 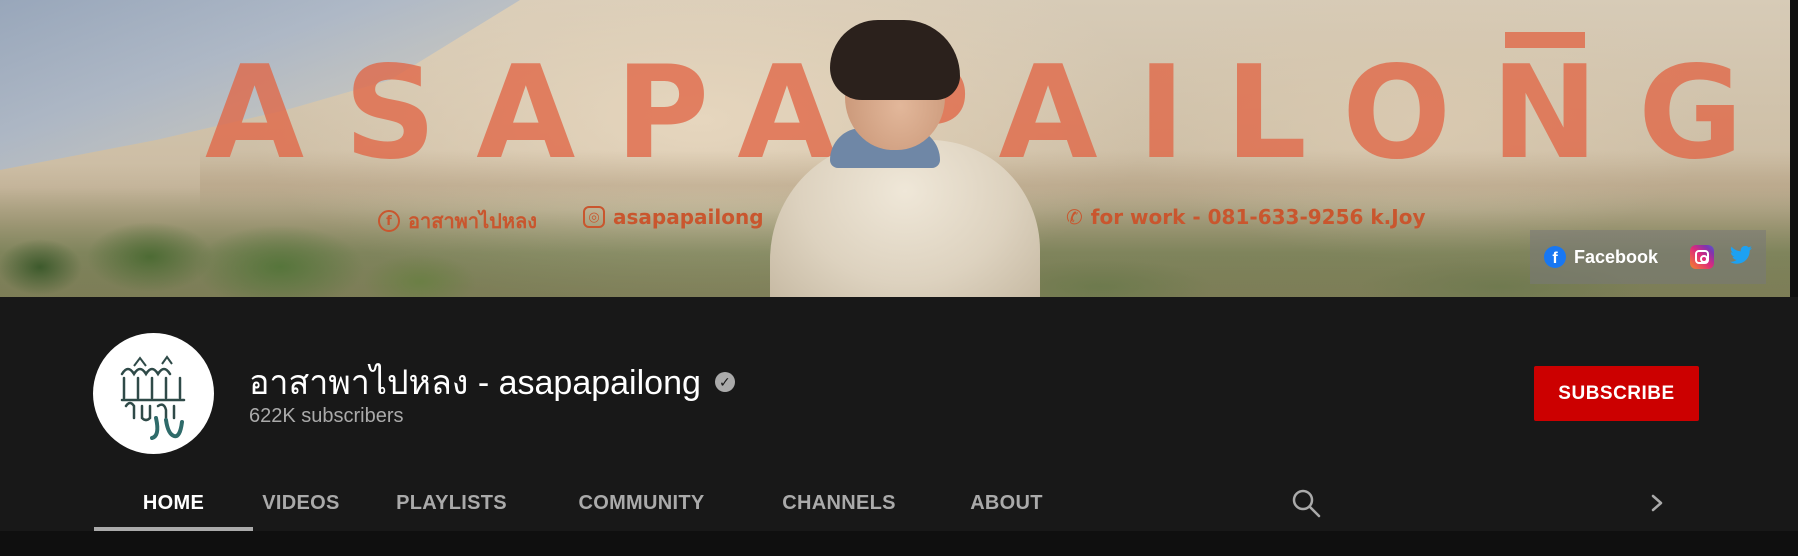 What do you see at coordinates (1545, 40) in the screenshot?
I see `banner-brand-macron` at bounding box center [1545, 40].